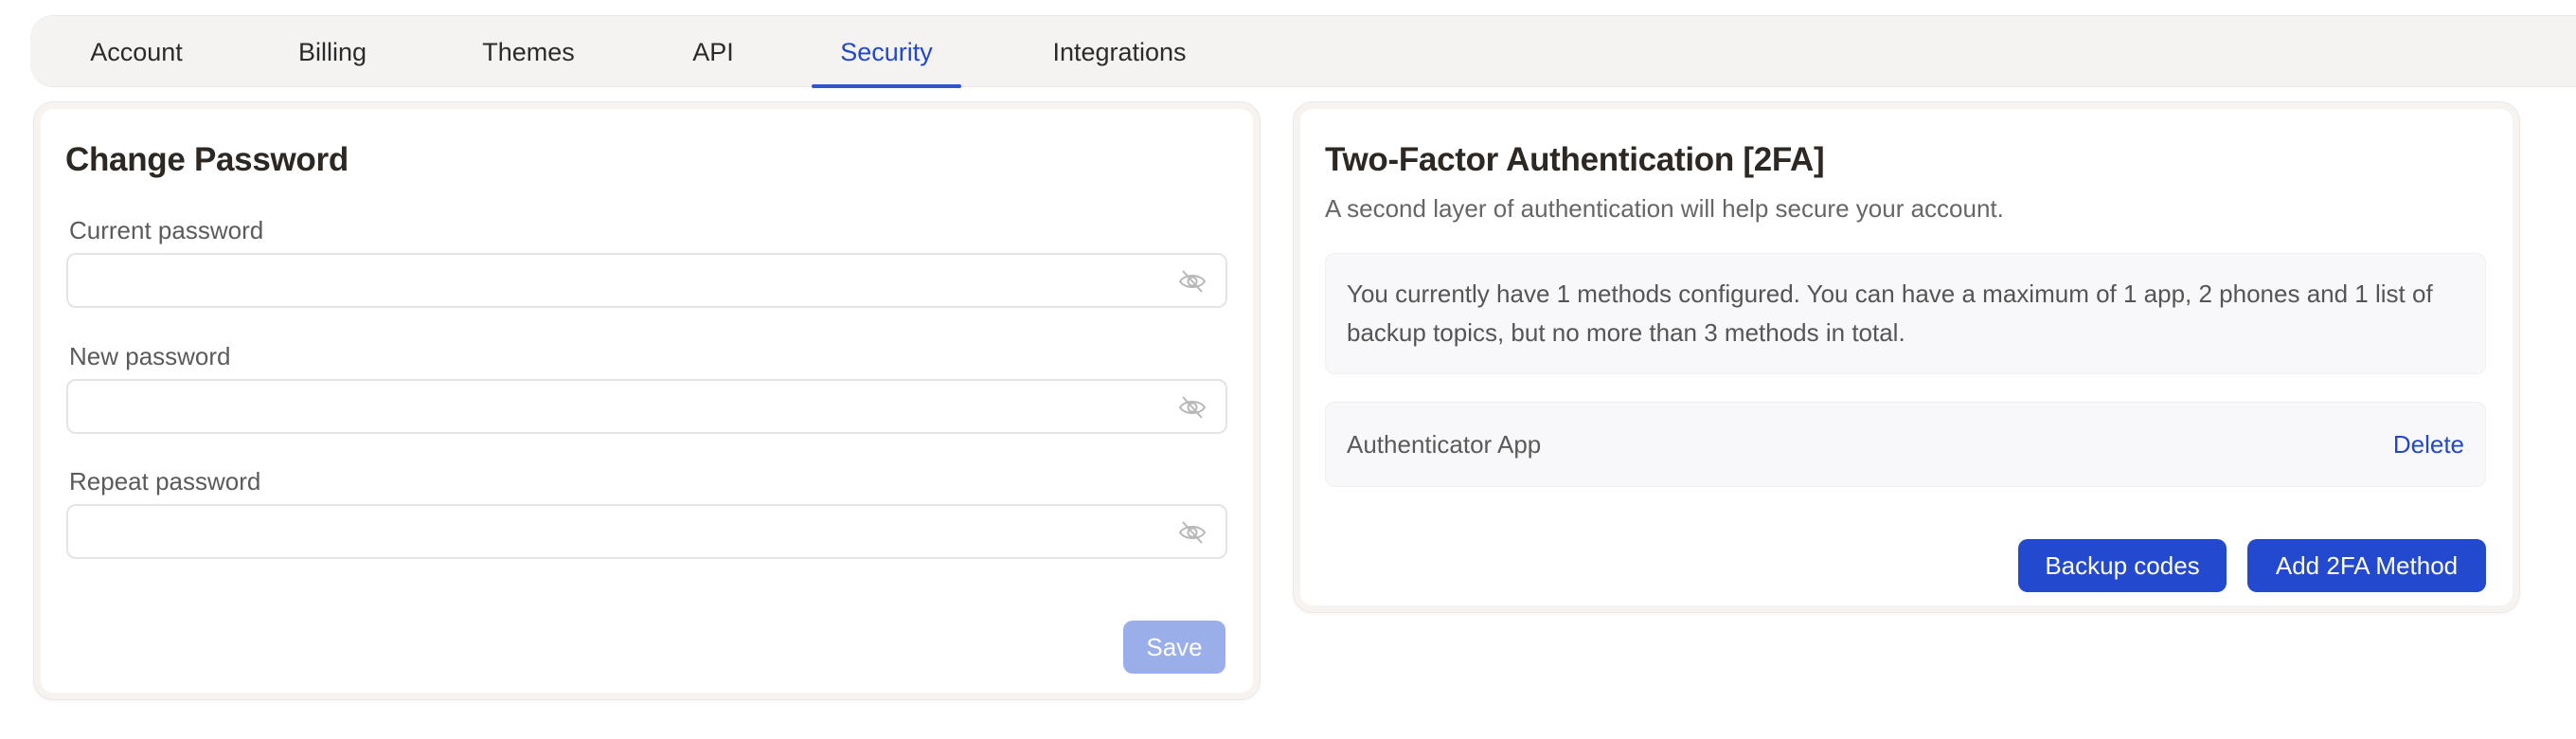  I want to click on tab-billing: Billing, so click(332, 52).